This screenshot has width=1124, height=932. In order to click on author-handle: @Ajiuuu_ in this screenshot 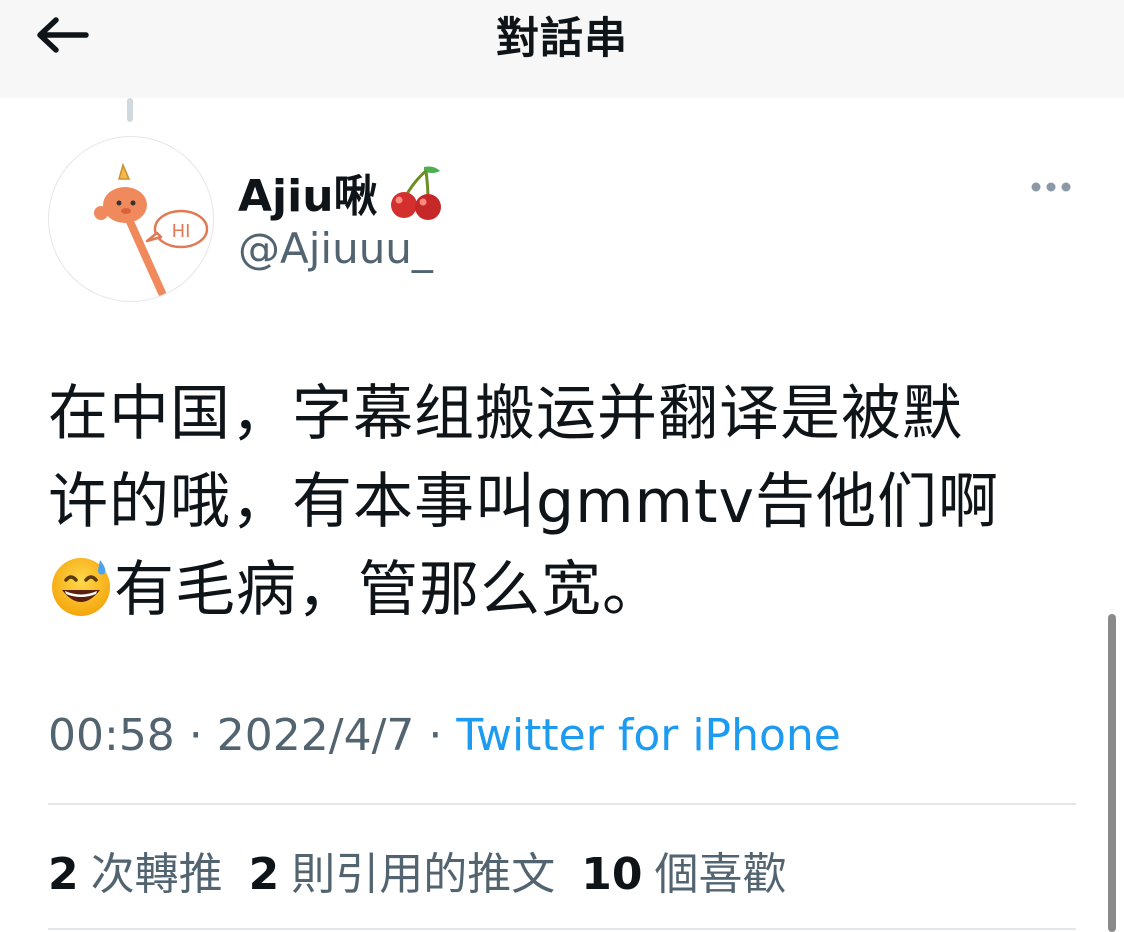, I will do `click(335, 248)`.